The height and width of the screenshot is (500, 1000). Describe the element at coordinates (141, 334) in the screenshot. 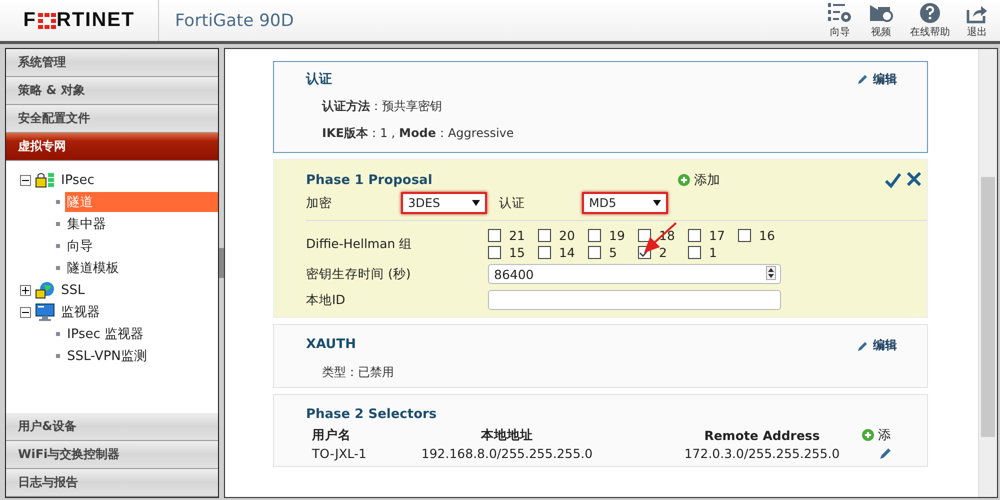

I see `tree-item: IPsec 监视器` at that location.